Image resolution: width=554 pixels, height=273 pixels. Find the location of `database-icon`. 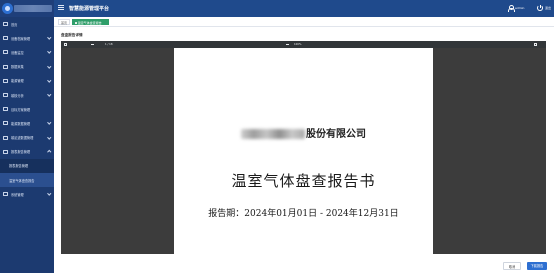

database-icon is located at coordinates (5, 123).